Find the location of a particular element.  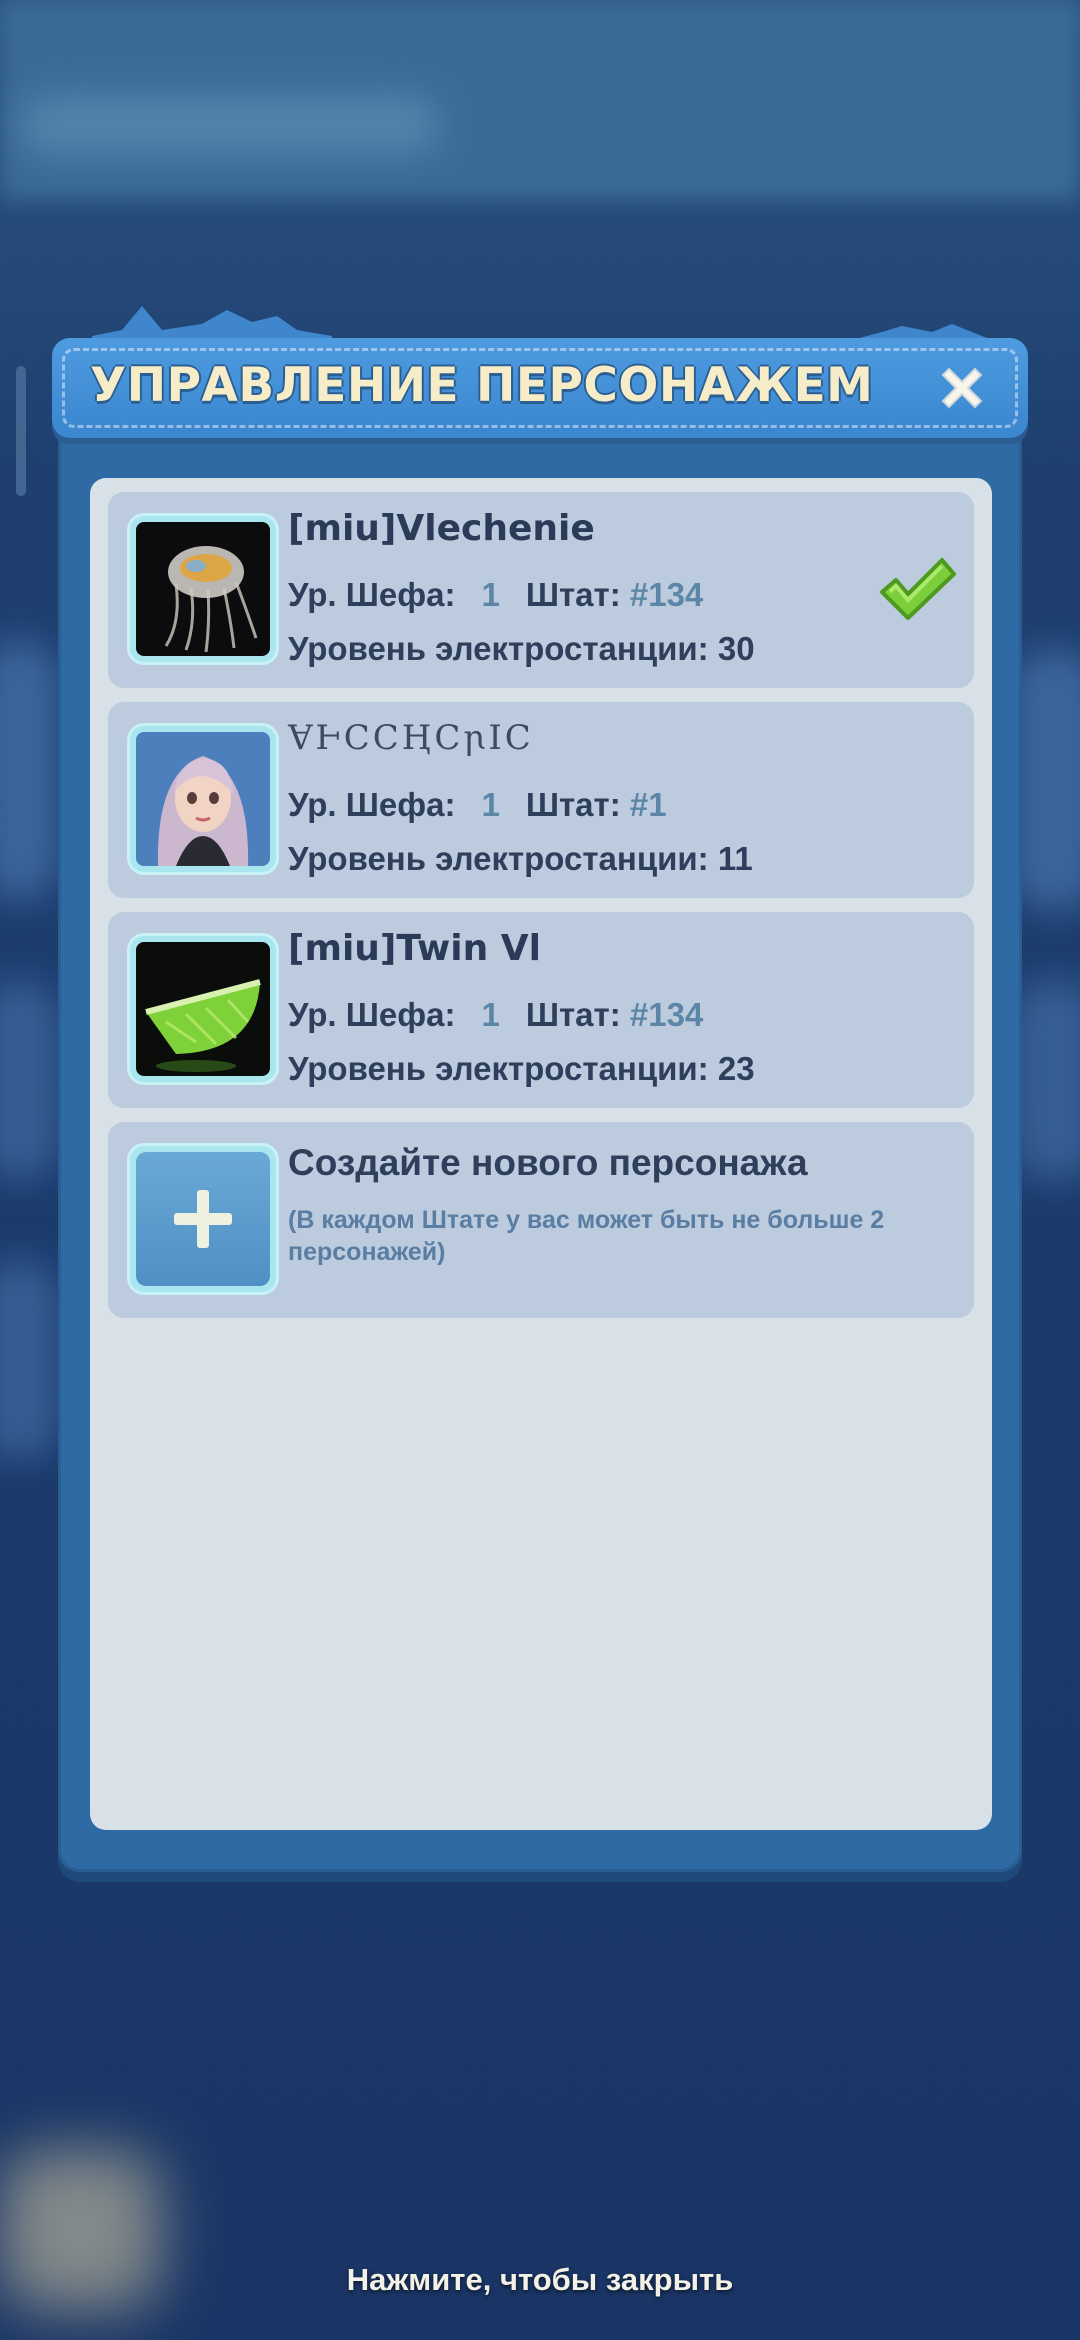

plus-icon is located at coordinates (203, 1219).